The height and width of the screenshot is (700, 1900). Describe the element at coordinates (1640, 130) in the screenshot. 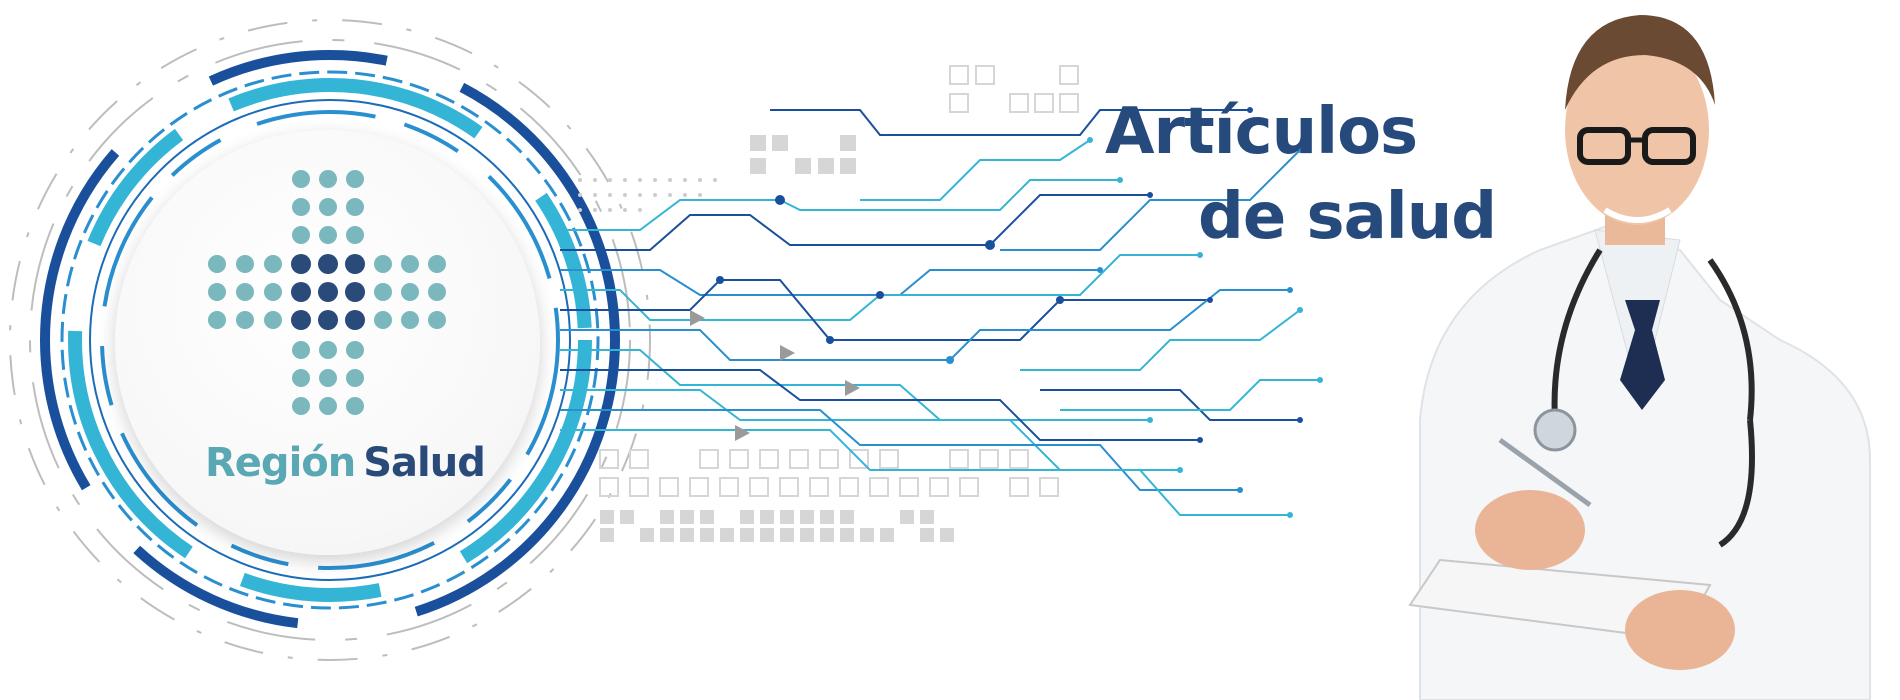

I see `doctor-head` at that location.